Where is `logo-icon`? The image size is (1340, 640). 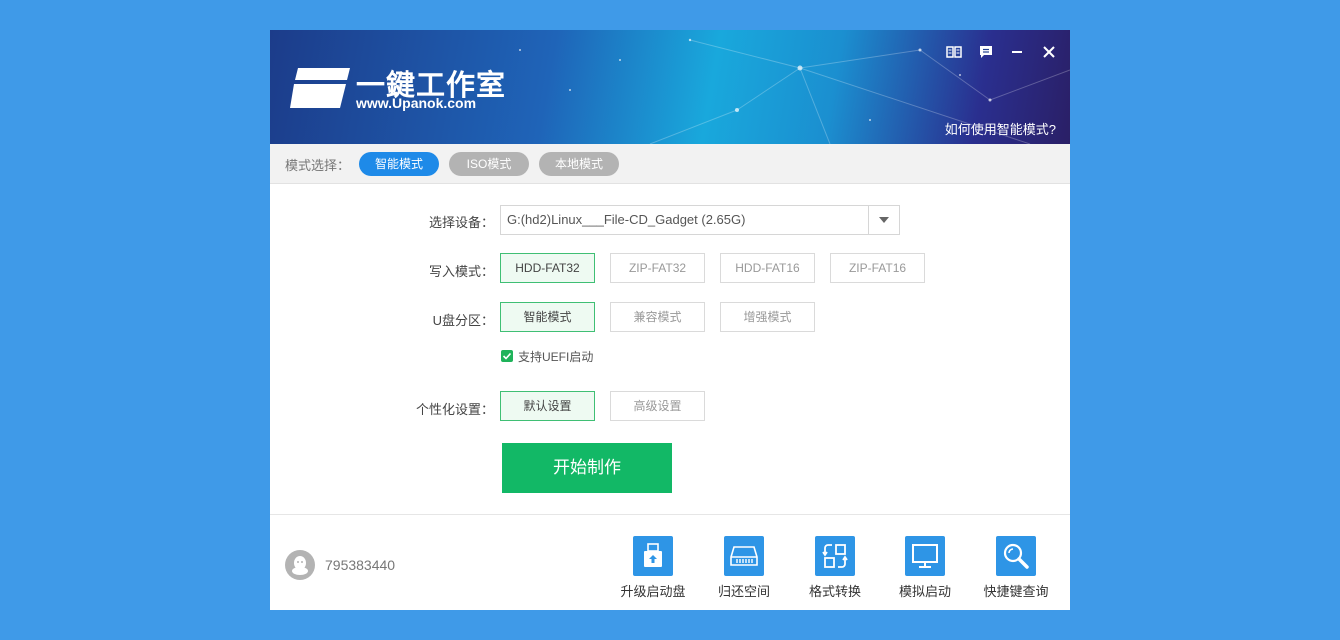
logo-icon is located at coordinates (320, 88).